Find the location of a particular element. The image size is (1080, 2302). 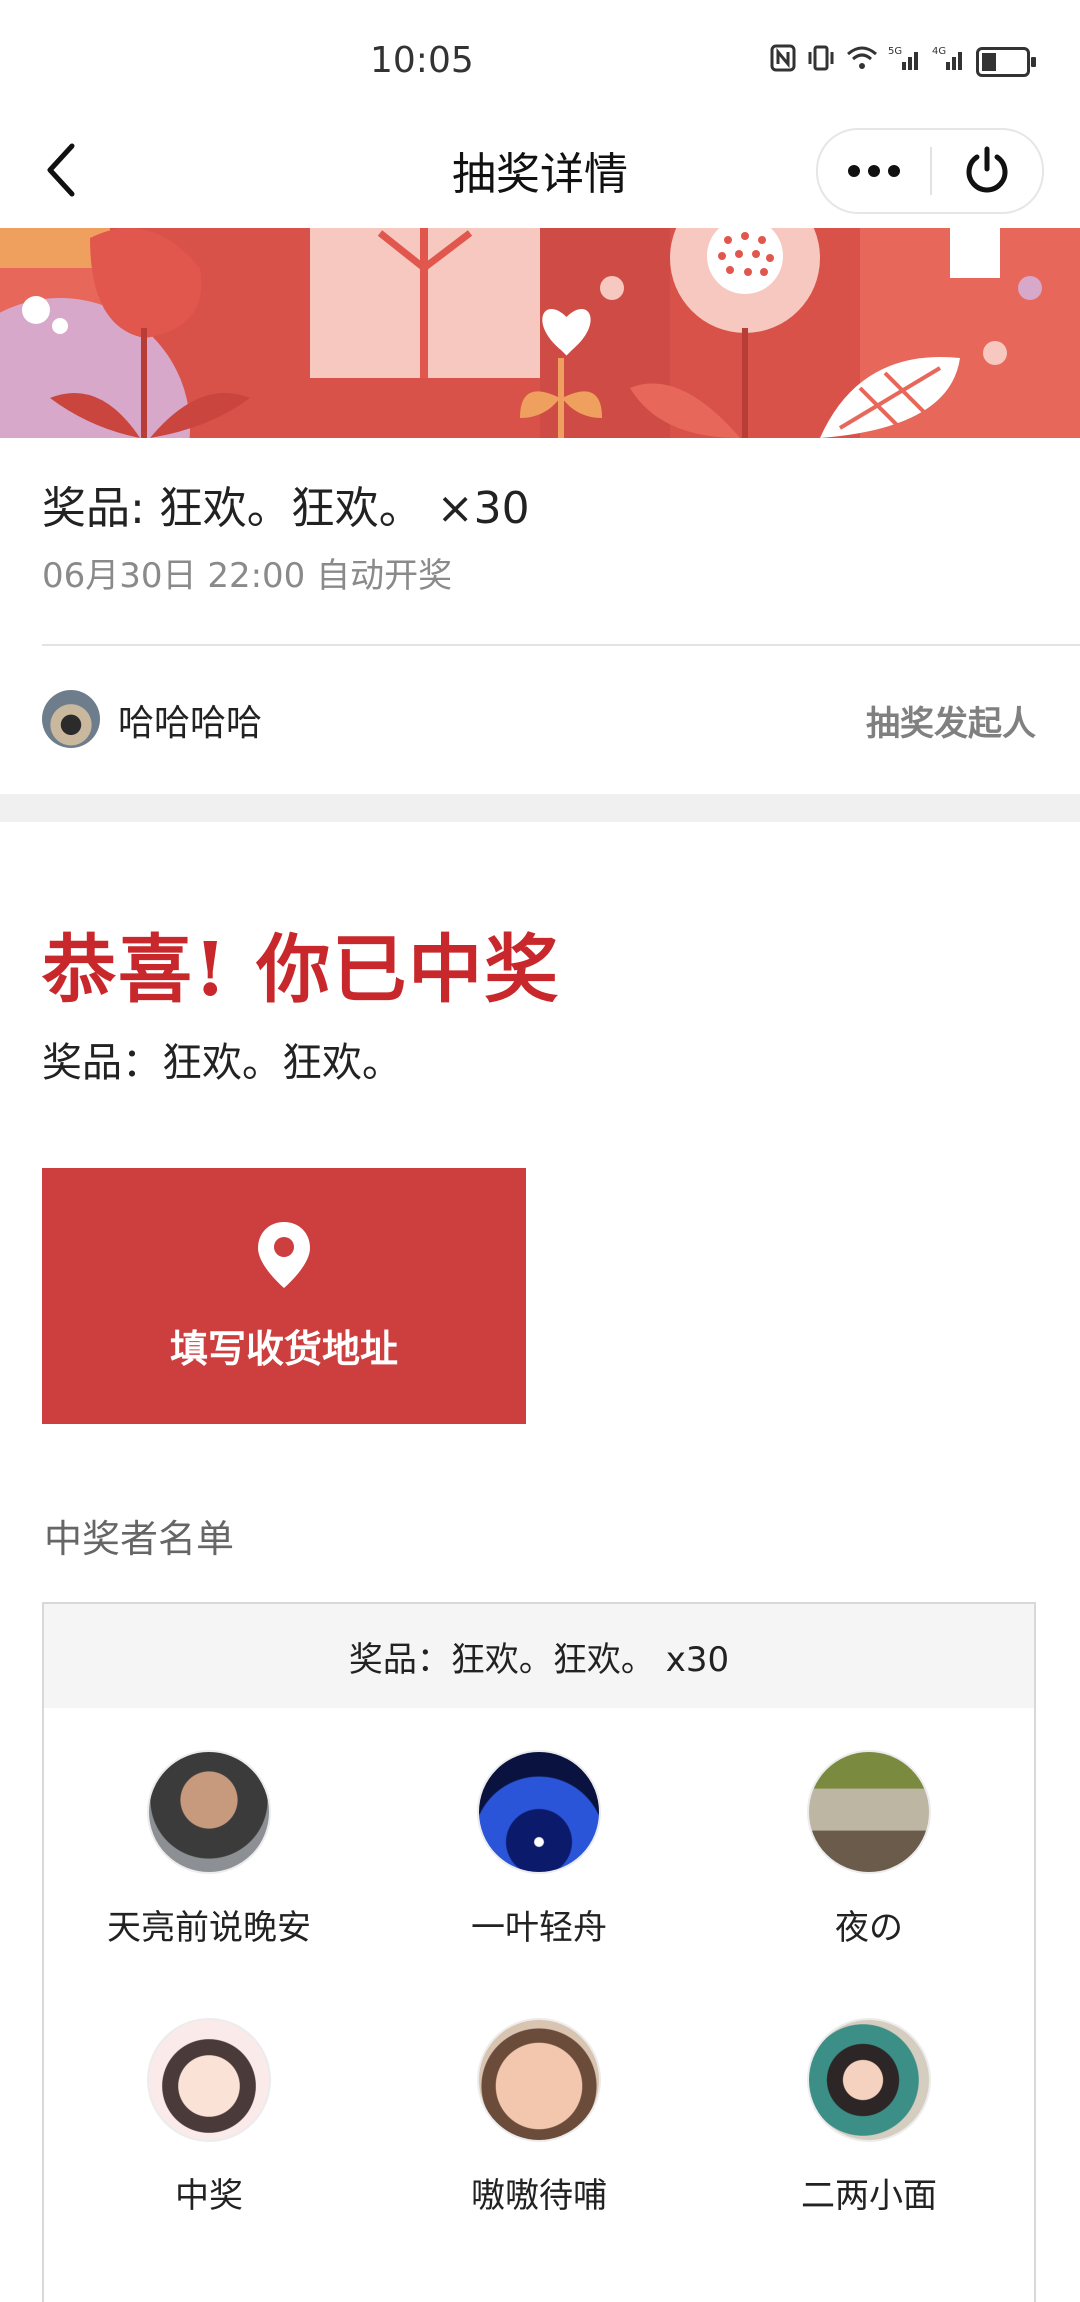

winners-box-header: 奖品：狂欢。狂欢。 x30 is located at coordinates (539, 1656).